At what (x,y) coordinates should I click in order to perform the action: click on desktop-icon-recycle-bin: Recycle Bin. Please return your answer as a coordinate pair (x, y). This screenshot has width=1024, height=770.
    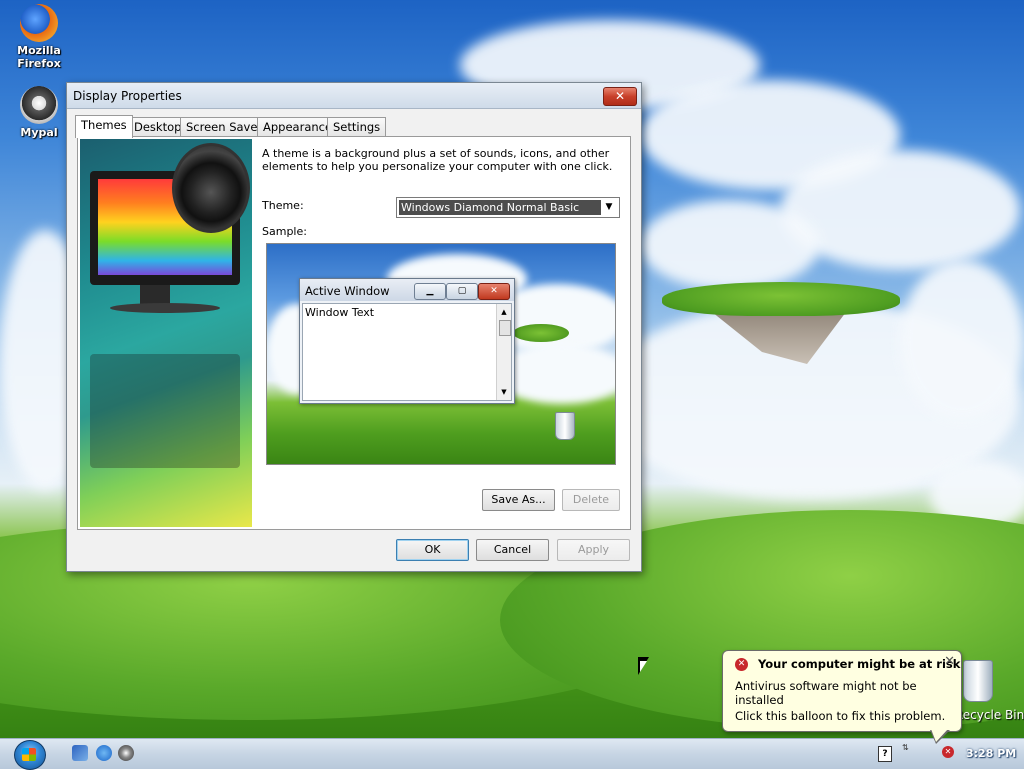
    Looking at the image, I should click on (989, 695).